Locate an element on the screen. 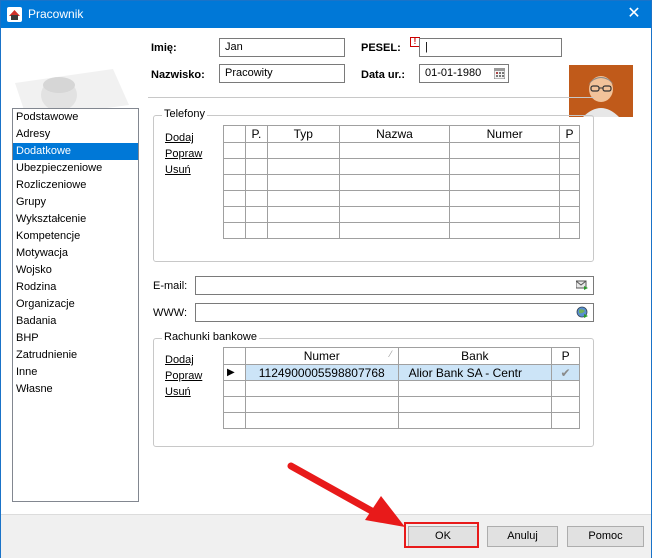  open-website-icon is located at coordinates (582, 312).